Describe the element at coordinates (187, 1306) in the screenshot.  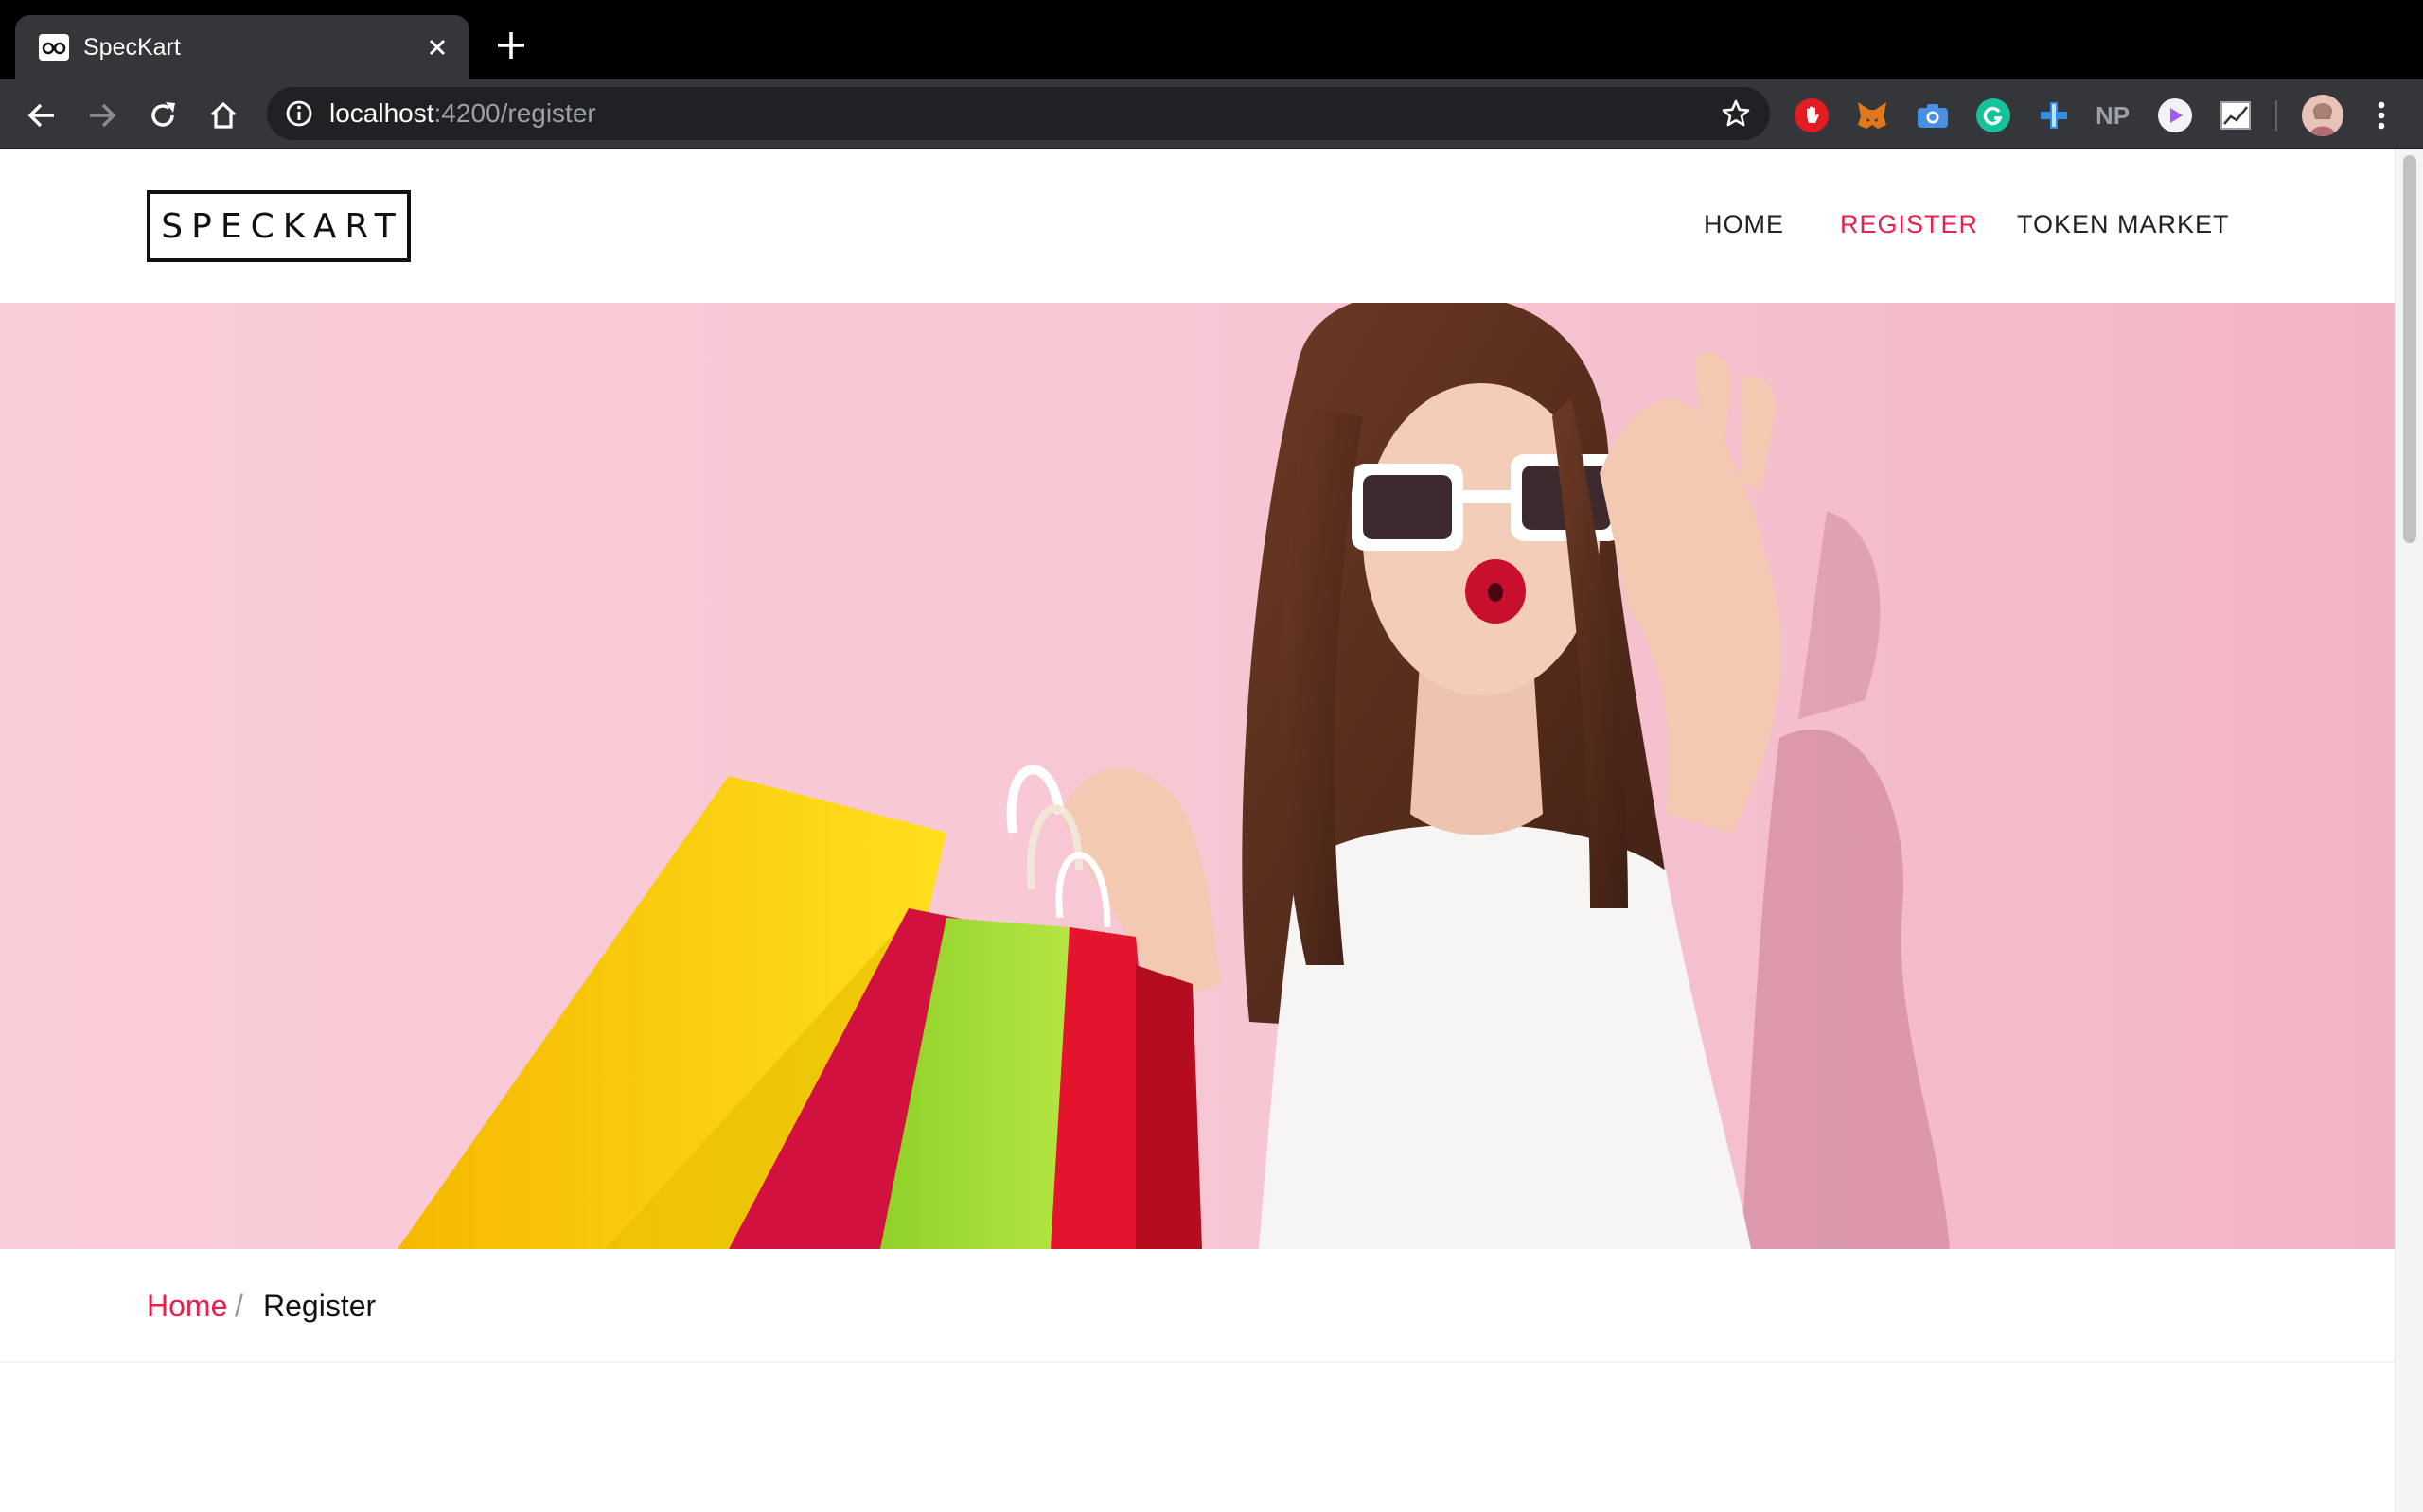
I see `breadcrumb-home-link: Home` at that location.